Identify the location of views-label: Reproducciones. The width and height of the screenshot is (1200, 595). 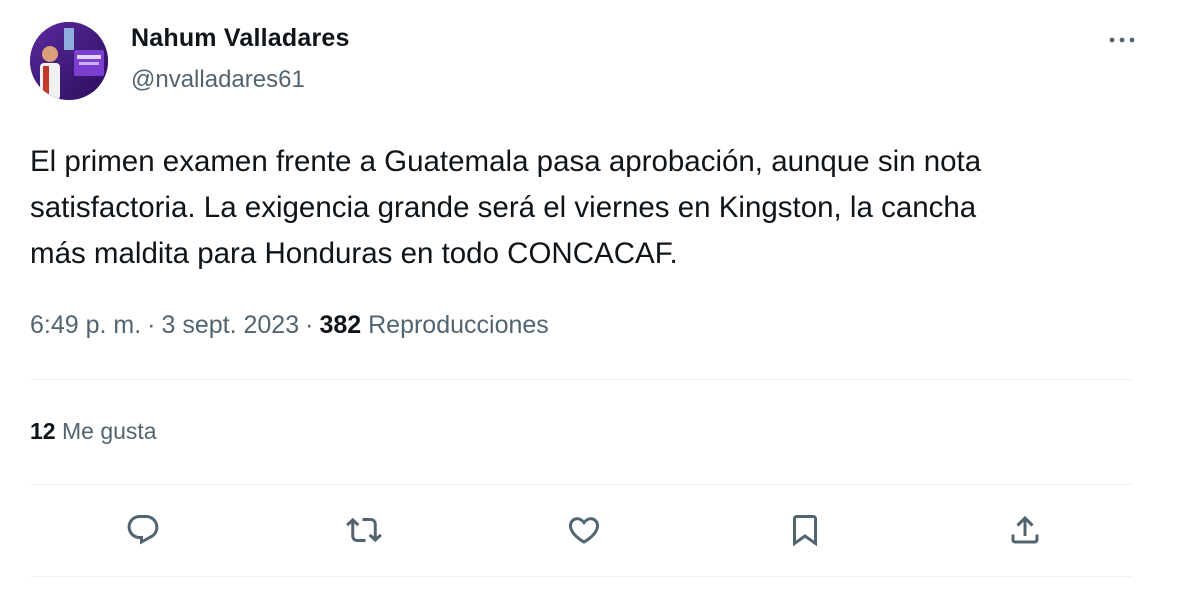
(458, 325).